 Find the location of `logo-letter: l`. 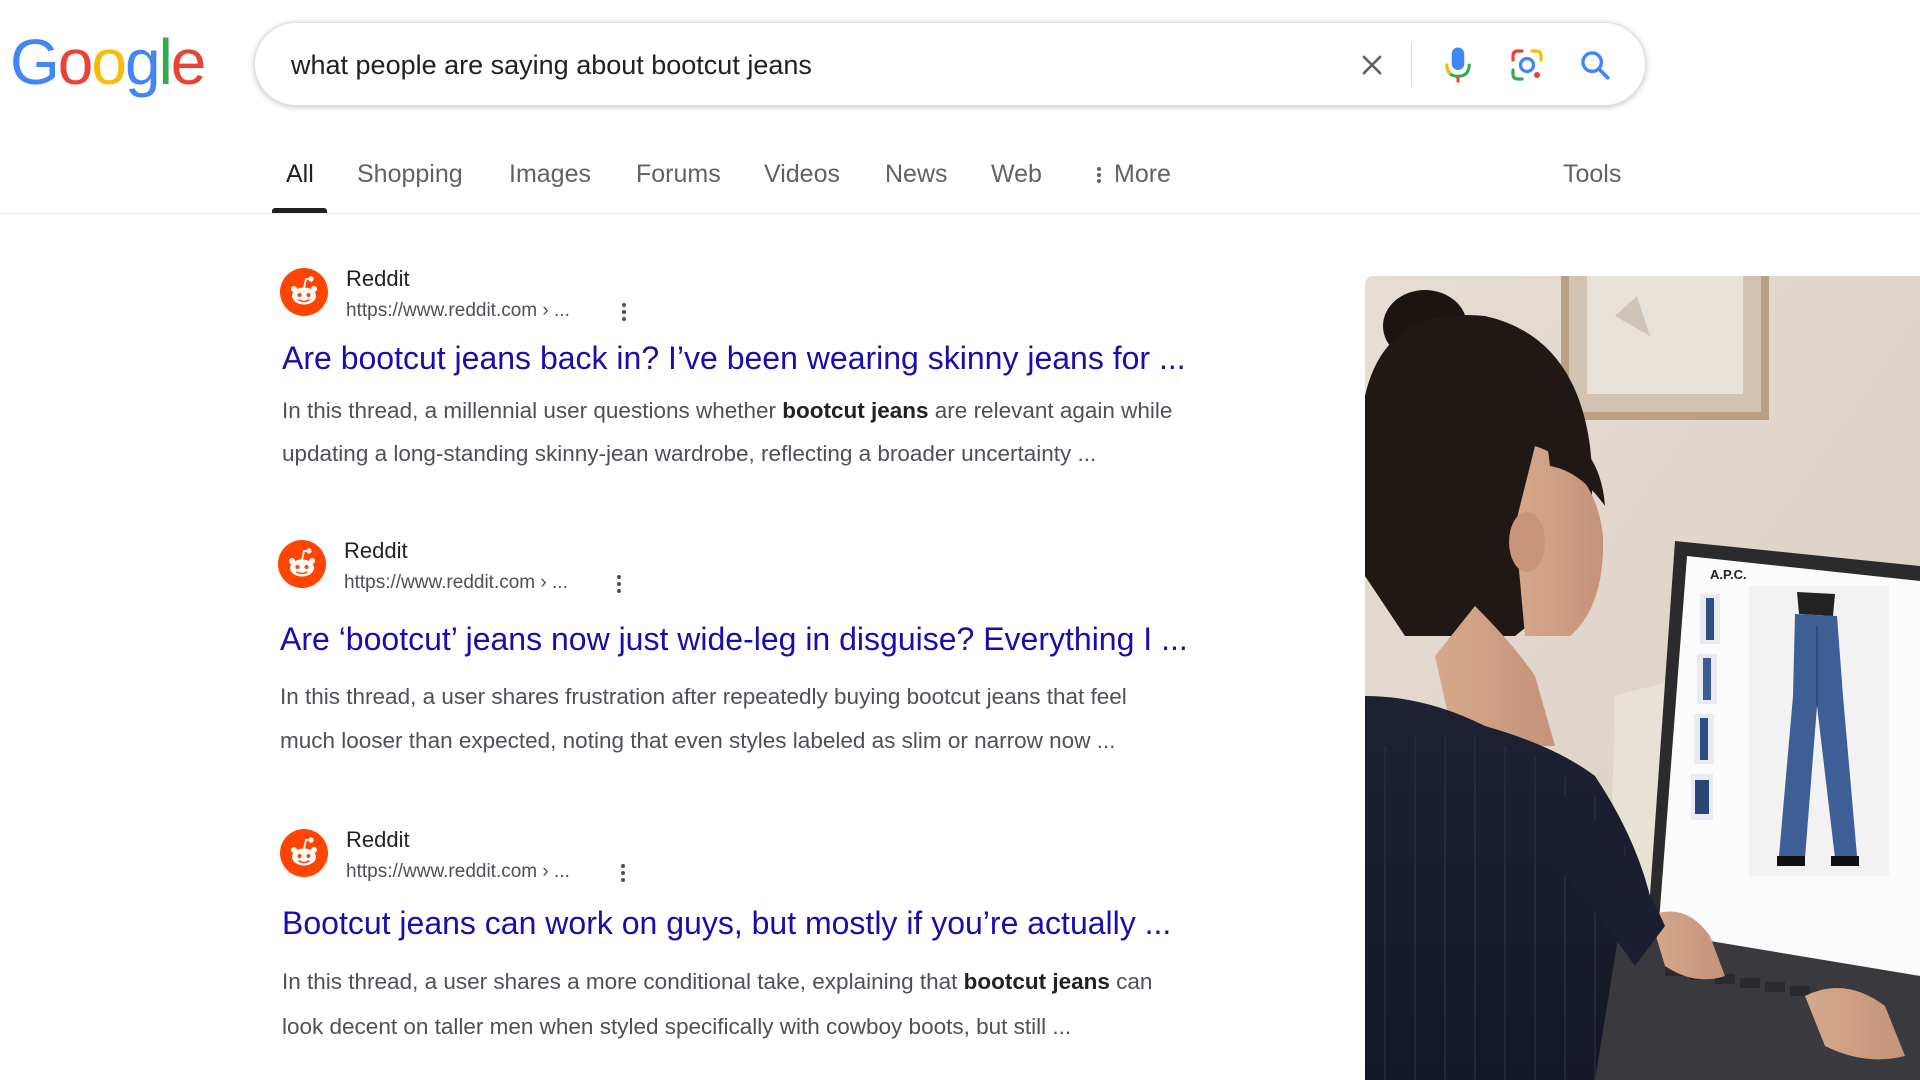

logo-letter: l is located at coordinates (165, 62).